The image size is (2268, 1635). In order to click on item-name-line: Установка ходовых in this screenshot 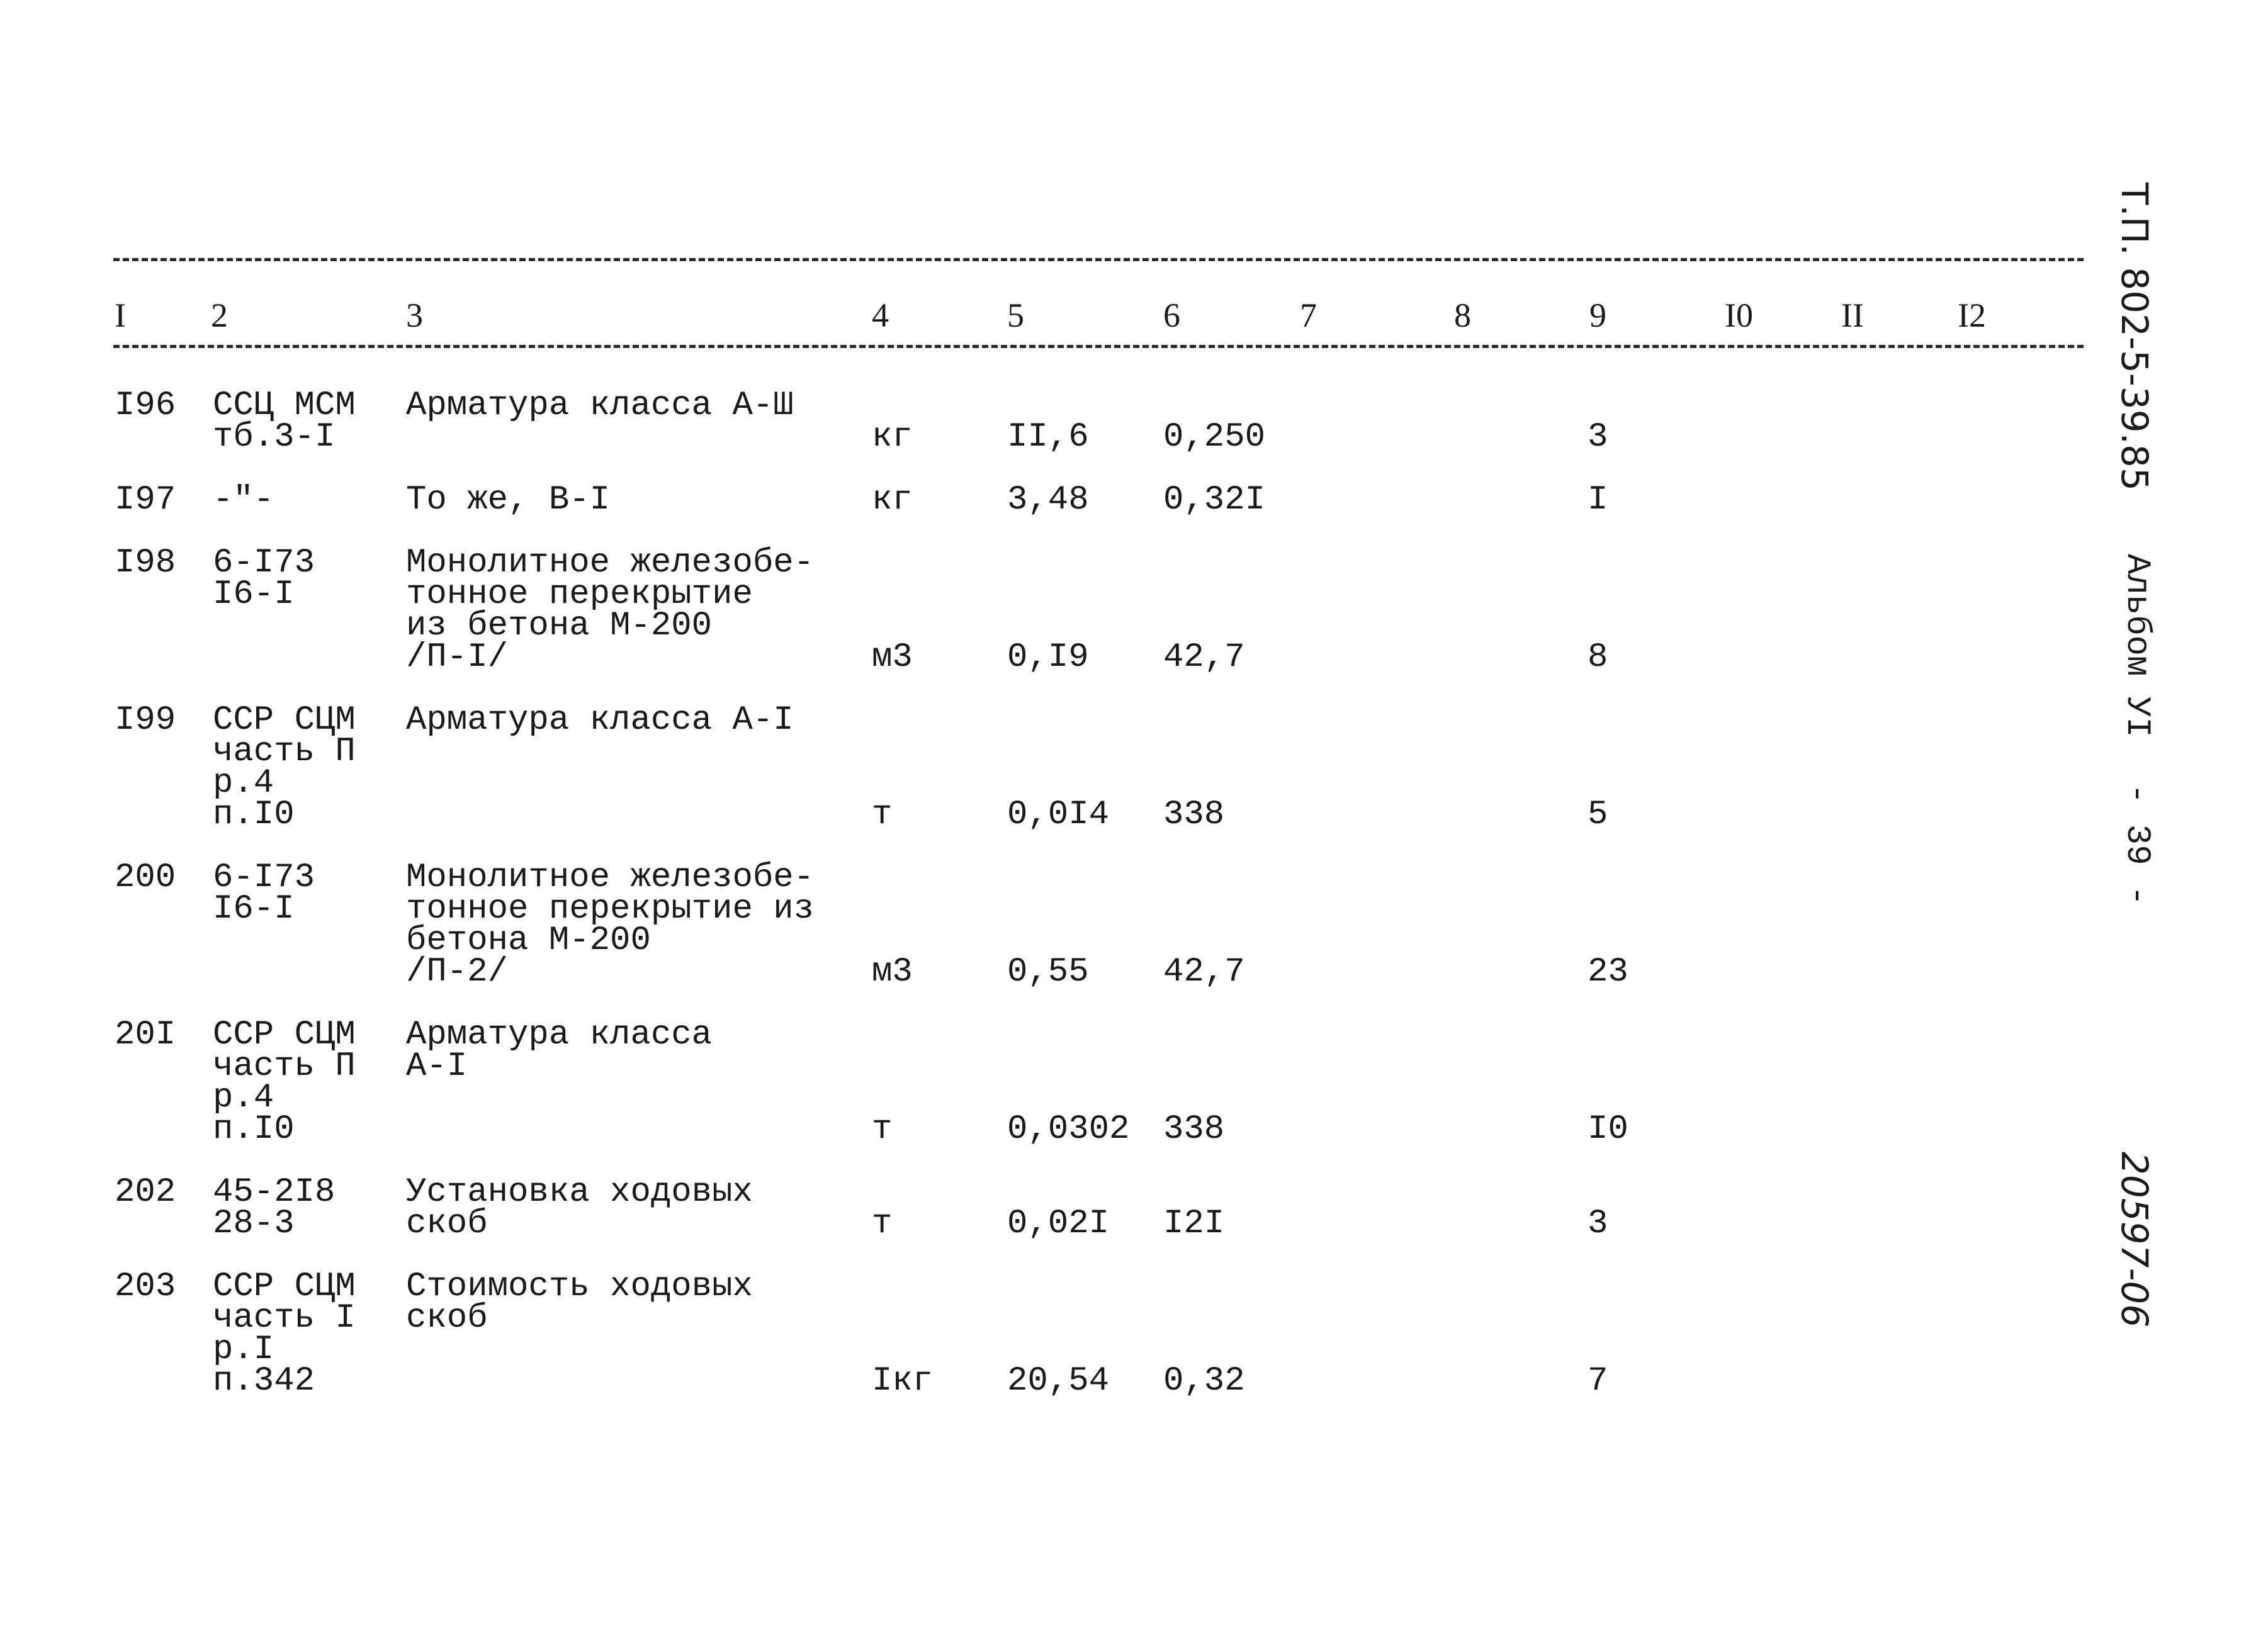, I will do `click(579, 1192)`.